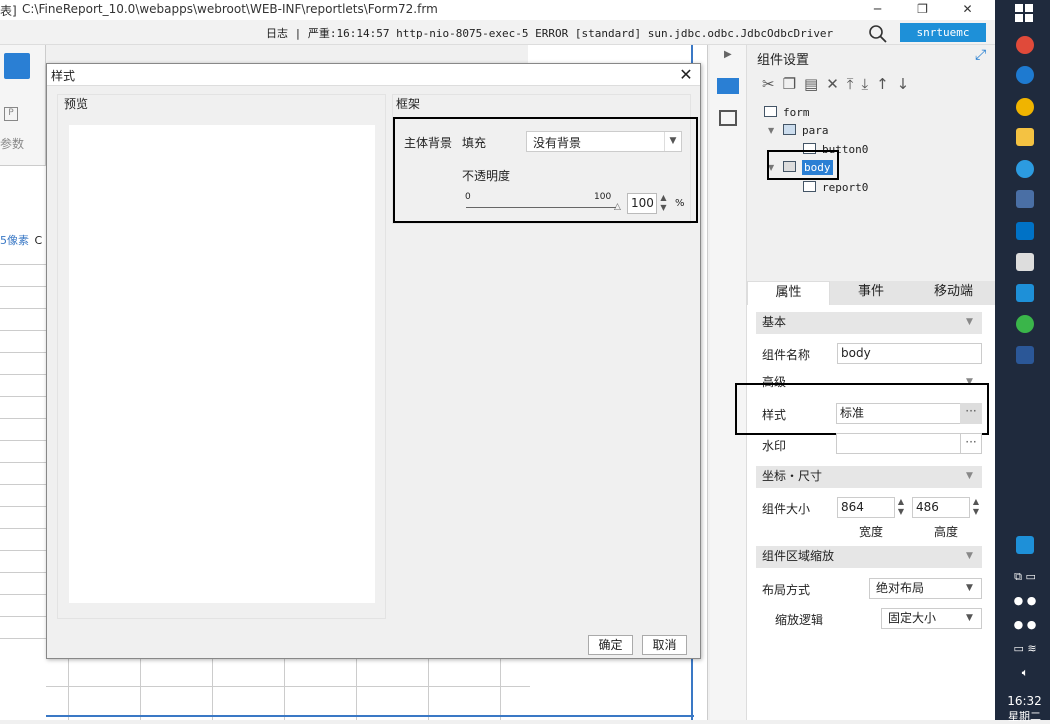 The width and height of the screenshot is (1050, 724). What do you see at coordinates (871, 293) in the screenshot?
I see `tab-events: 事件` at bounding box center [871, 293].